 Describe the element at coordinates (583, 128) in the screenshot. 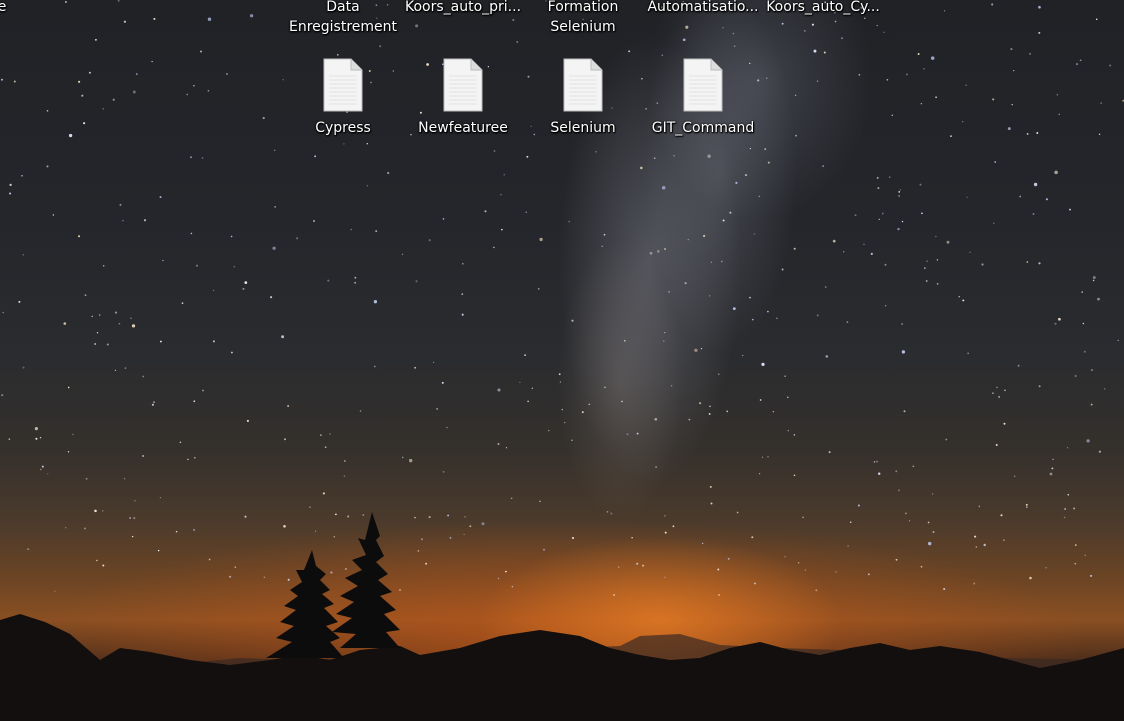

I see `icon-label: Selenium` at that location.